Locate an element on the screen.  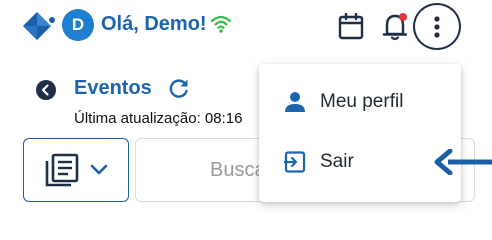
chevron-down-icon is located at coordinates (99, 169).